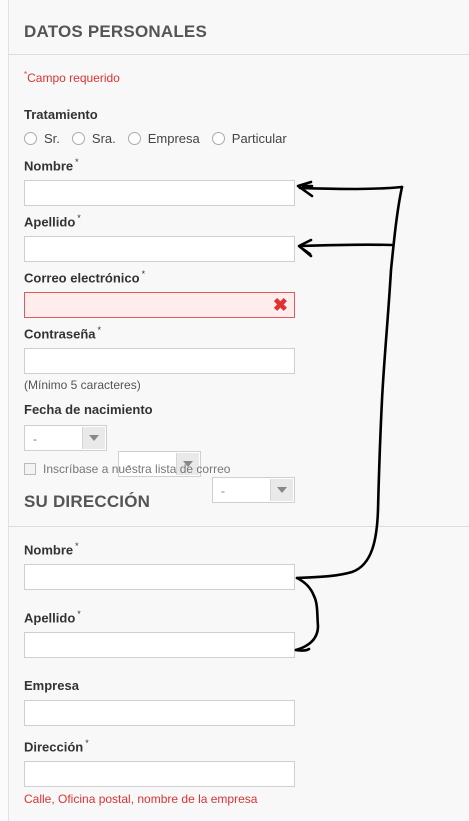  Describe the element at coordinates (137, 469) in the screenshot. I see `newsletter-label: Inscríbase a nuestra lista de correo` at that location.